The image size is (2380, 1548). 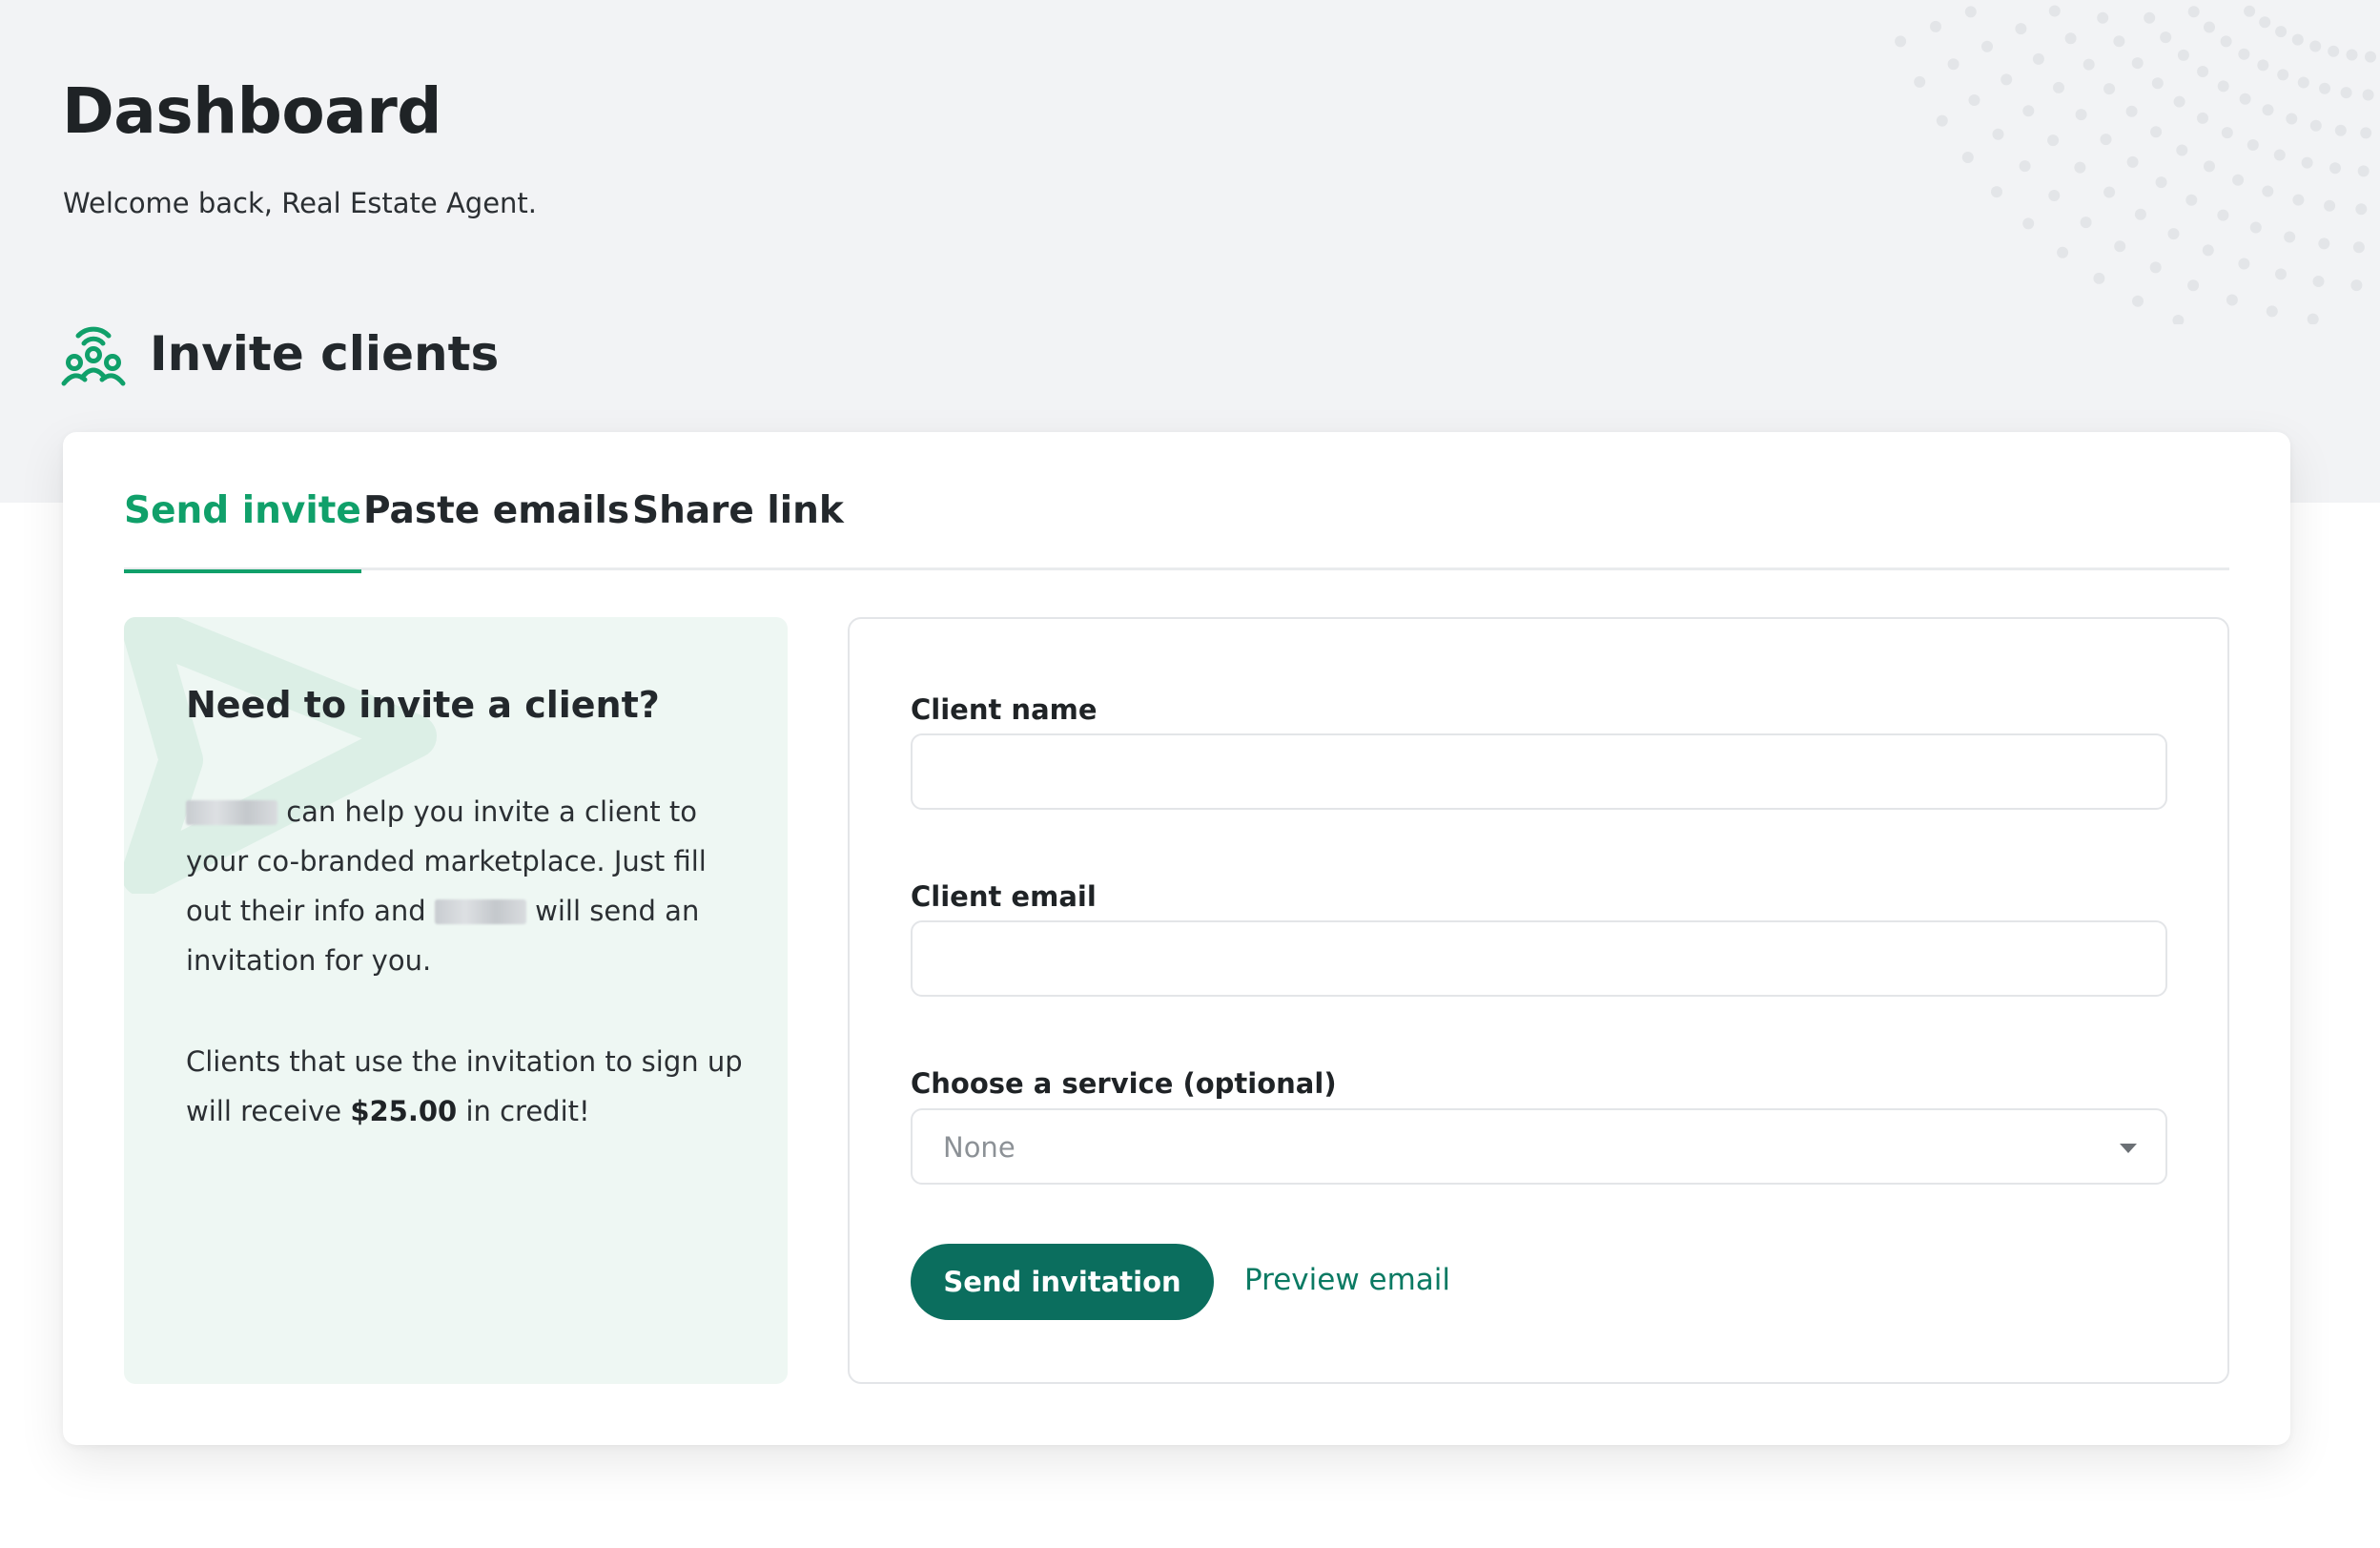 I want to click on tab-send-invite: Send invite, so click(x=243, y=531).